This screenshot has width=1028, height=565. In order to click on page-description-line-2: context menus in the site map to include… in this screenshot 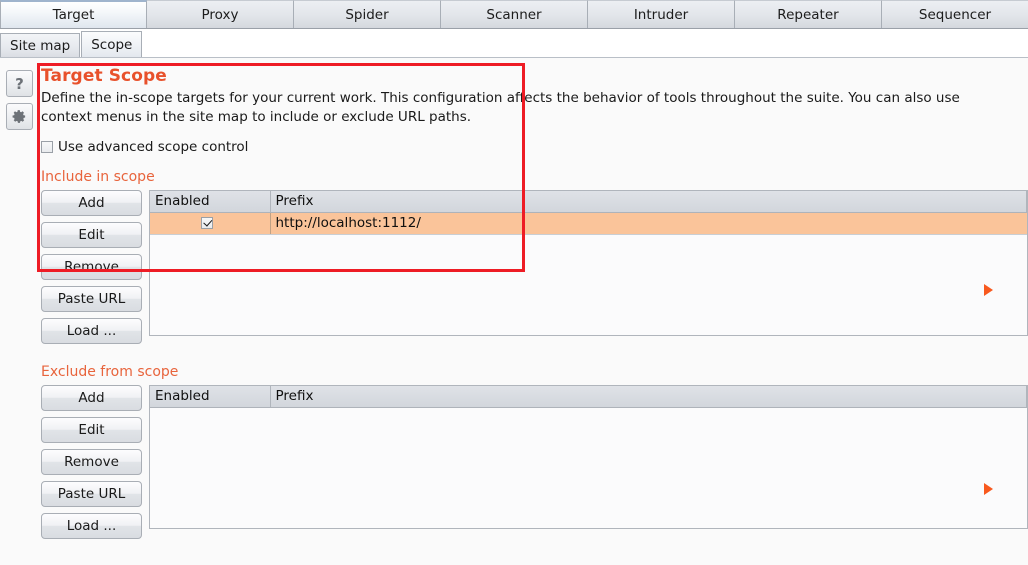, I will do `click(256, 117)`.